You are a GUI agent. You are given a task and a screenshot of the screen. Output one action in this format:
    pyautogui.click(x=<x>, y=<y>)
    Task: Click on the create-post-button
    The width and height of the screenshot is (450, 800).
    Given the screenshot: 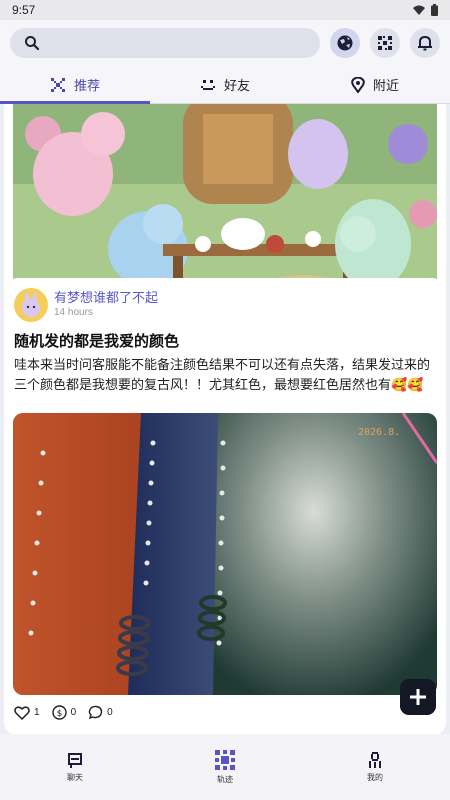 What is the action you would take?
    pyautogui.click(x=418, y=697)
    